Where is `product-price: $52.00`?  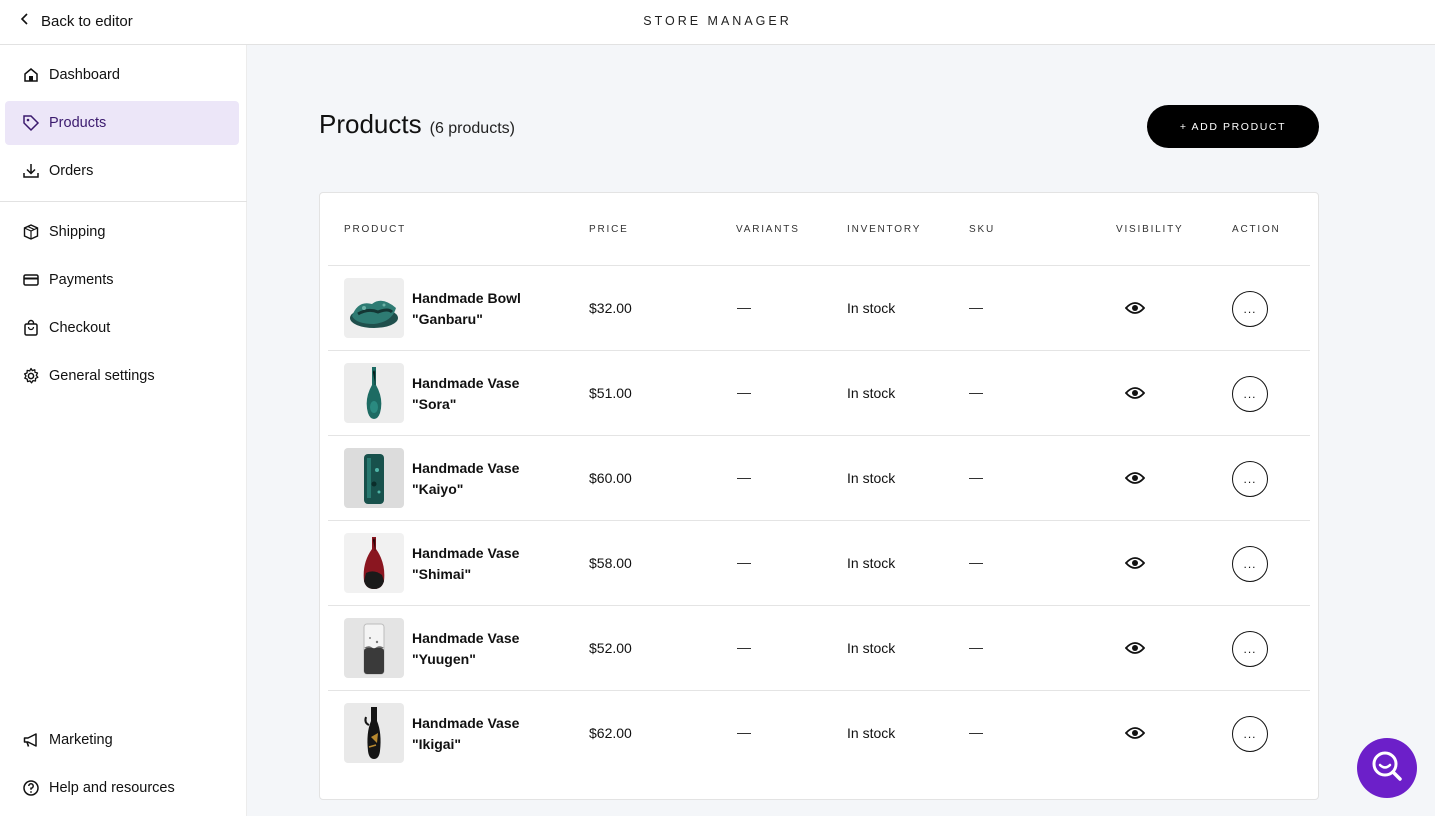
product-price: $52.00 is located at coordinates (610, 648).